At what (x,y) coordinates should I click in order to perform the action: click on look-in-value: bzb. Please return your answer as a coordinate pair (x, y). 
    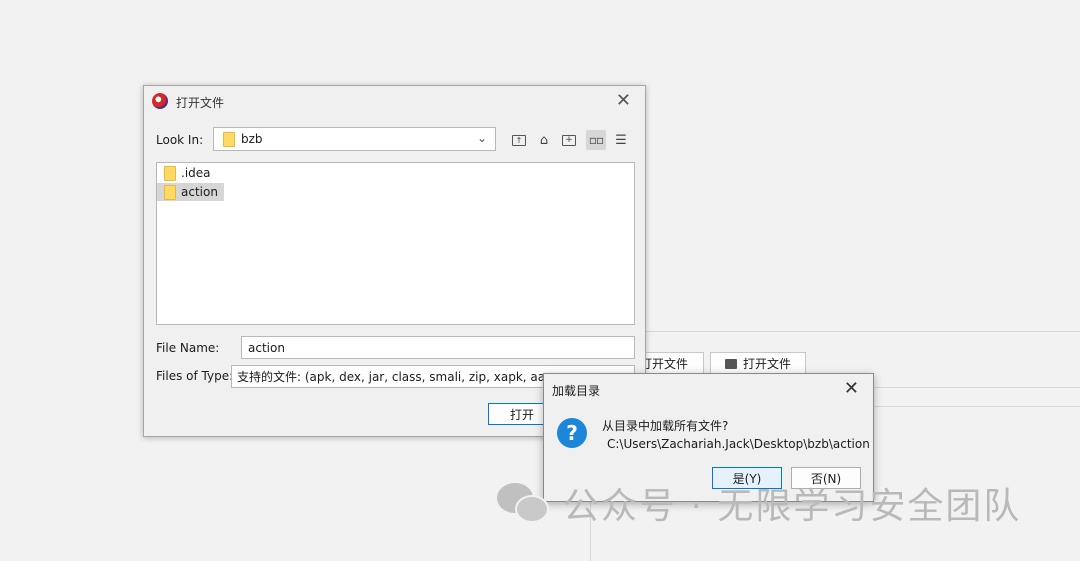
    Looking at the image, I should click on (252, 139).